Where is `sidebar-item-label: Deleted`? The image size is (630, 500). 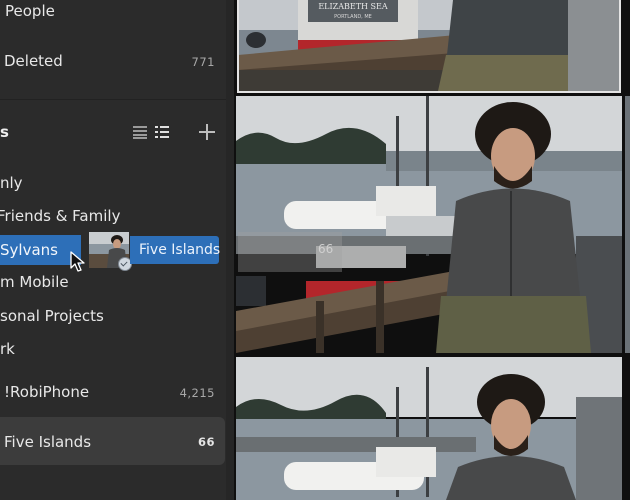
sidebar-item-label: Deleted is located at coordinates (33, 61).